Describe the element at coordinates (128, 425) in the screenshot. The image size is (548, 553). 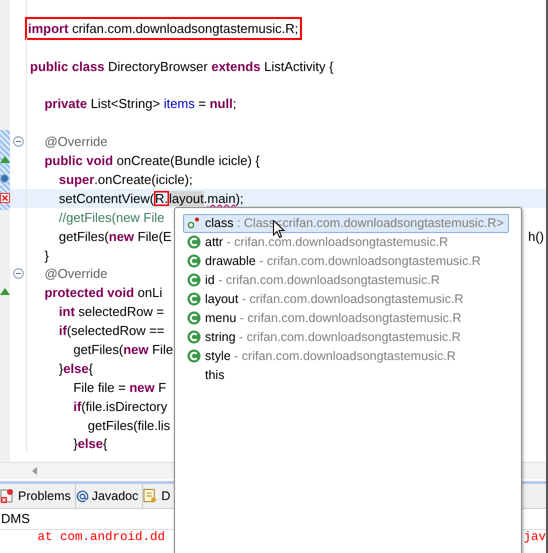
I see `code-line: getFiles(file.lis` at that location.